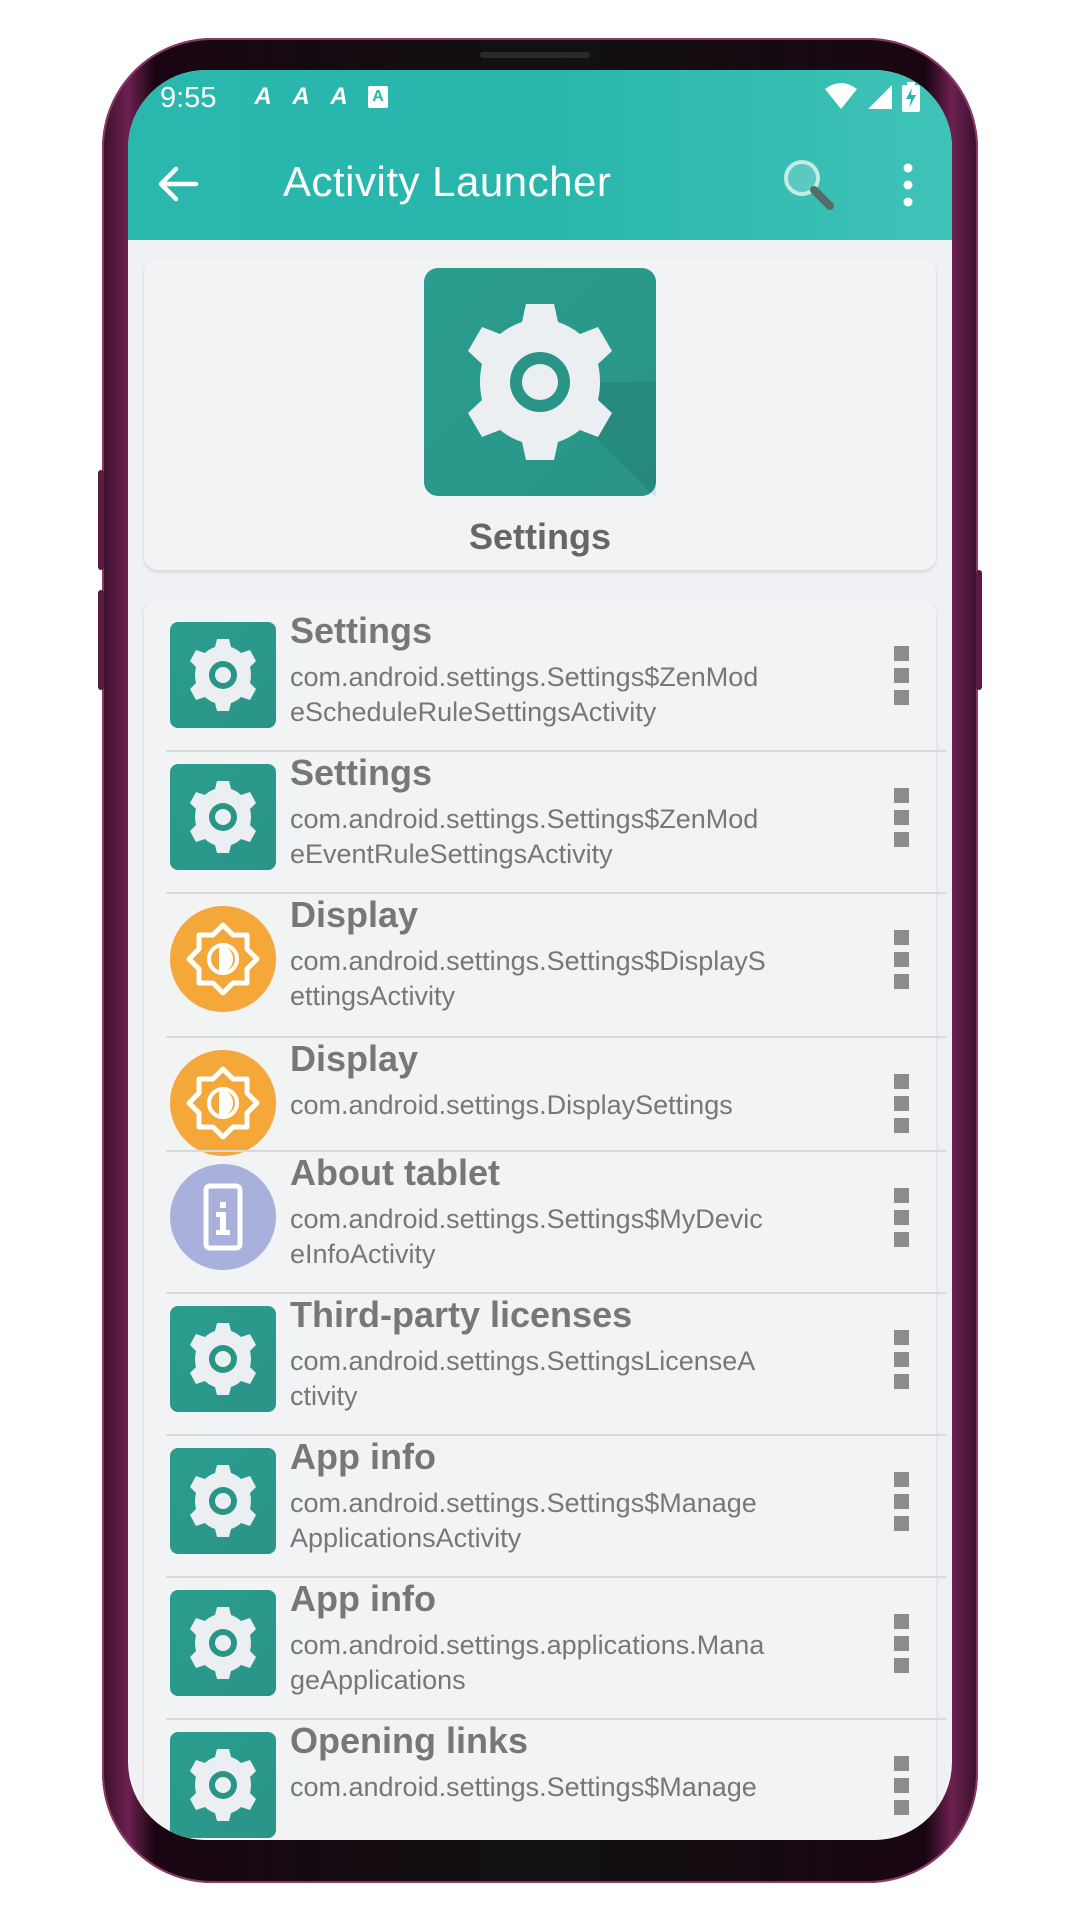 This screenshot has width=1080, height=1920. What do you see at coordinates (188, 98) in the screenshot?
I see `status-time: 9:55` at bounding box center [188, 98].